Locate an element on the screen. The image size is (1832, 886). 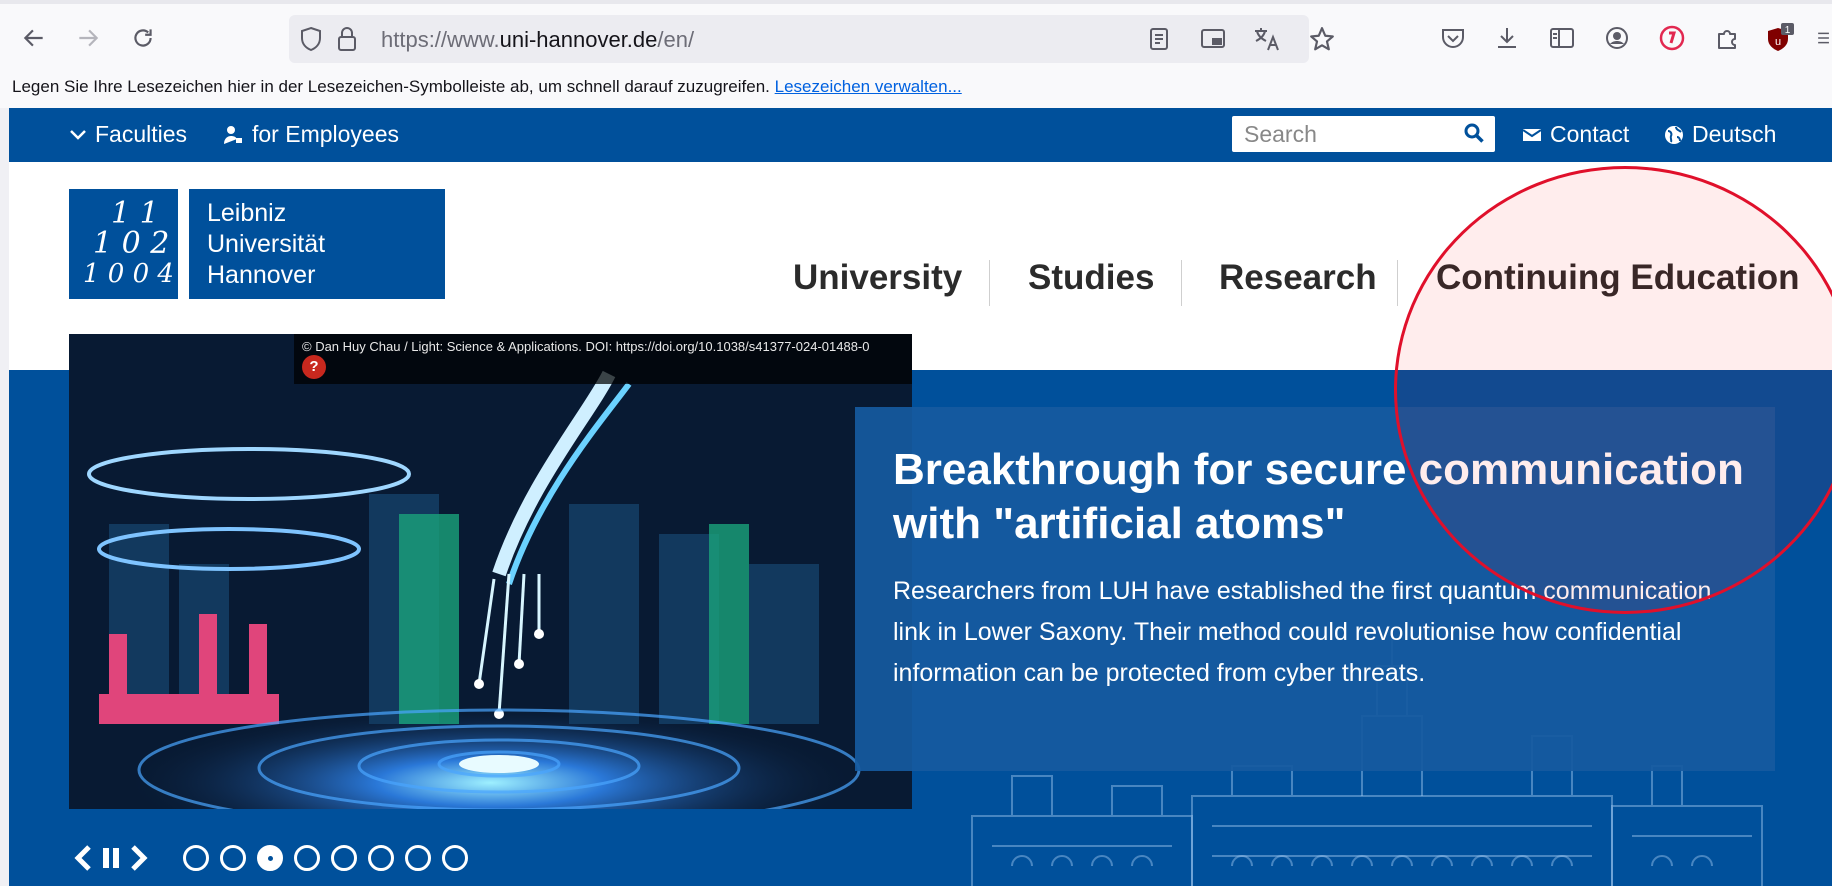
extensions-puzzle-icon is located at coordinates (1727, 38).